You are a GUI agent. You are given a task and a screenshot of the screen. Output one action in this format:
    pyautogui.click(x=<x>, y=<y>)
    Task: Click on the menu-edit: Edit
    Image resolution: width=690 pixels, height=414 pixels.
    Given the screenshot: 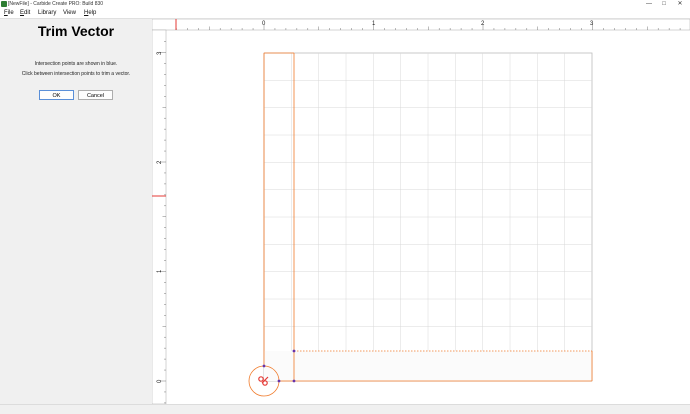 What is the action you would take?
    pyautogui.click(x=25, y=13)
    